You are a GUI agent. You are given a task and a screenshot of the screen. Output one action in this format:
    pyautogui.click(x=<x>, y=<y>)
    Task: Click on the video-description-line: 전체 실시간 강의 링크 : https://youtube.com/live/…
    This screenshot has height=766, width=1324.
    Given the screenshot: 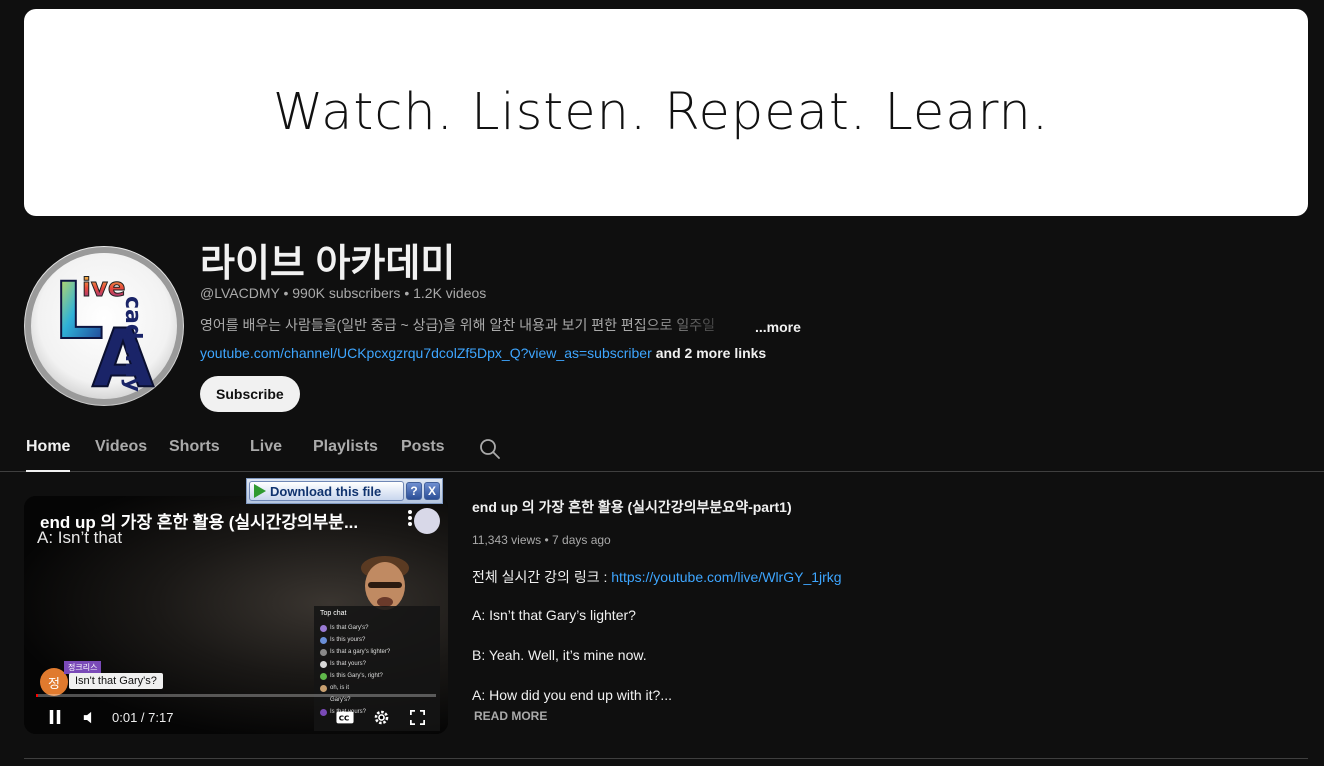 What is the action you would take?
    pyautogui.click(x=657, y=577)
    